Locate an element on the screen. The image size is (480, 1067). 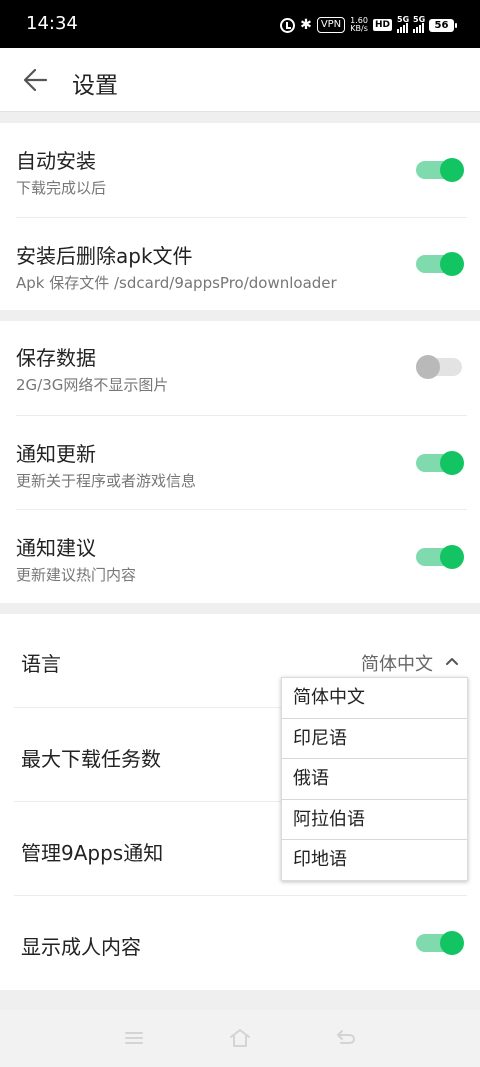
back-icon is located at coordinates (346, 1038).